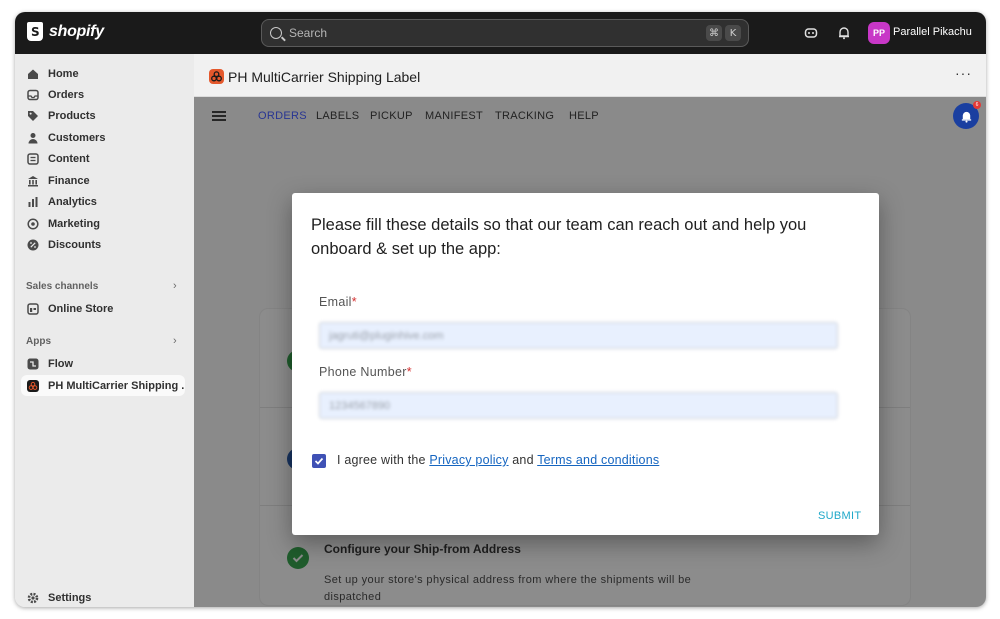 The image size is (1000, 619). I want to click on sidebar-item-label: Marketing, so click(74, 223).